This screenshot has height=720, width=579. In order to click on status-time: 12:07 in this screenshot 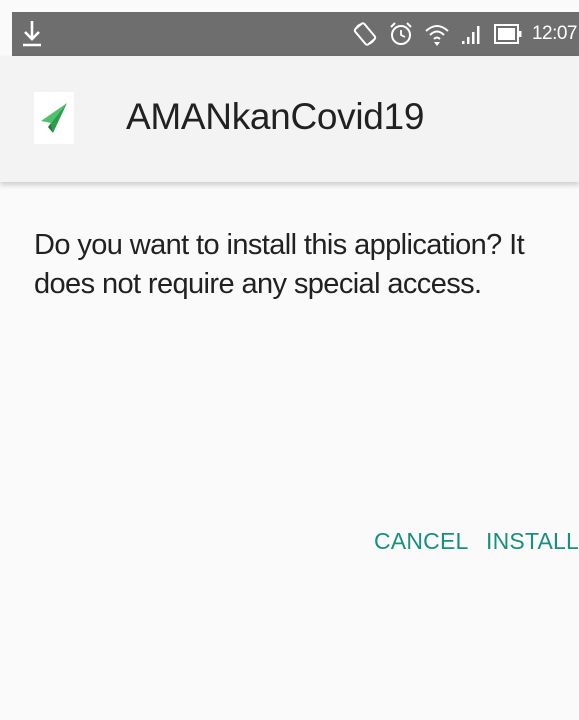, I will do `click(554, 33)`.